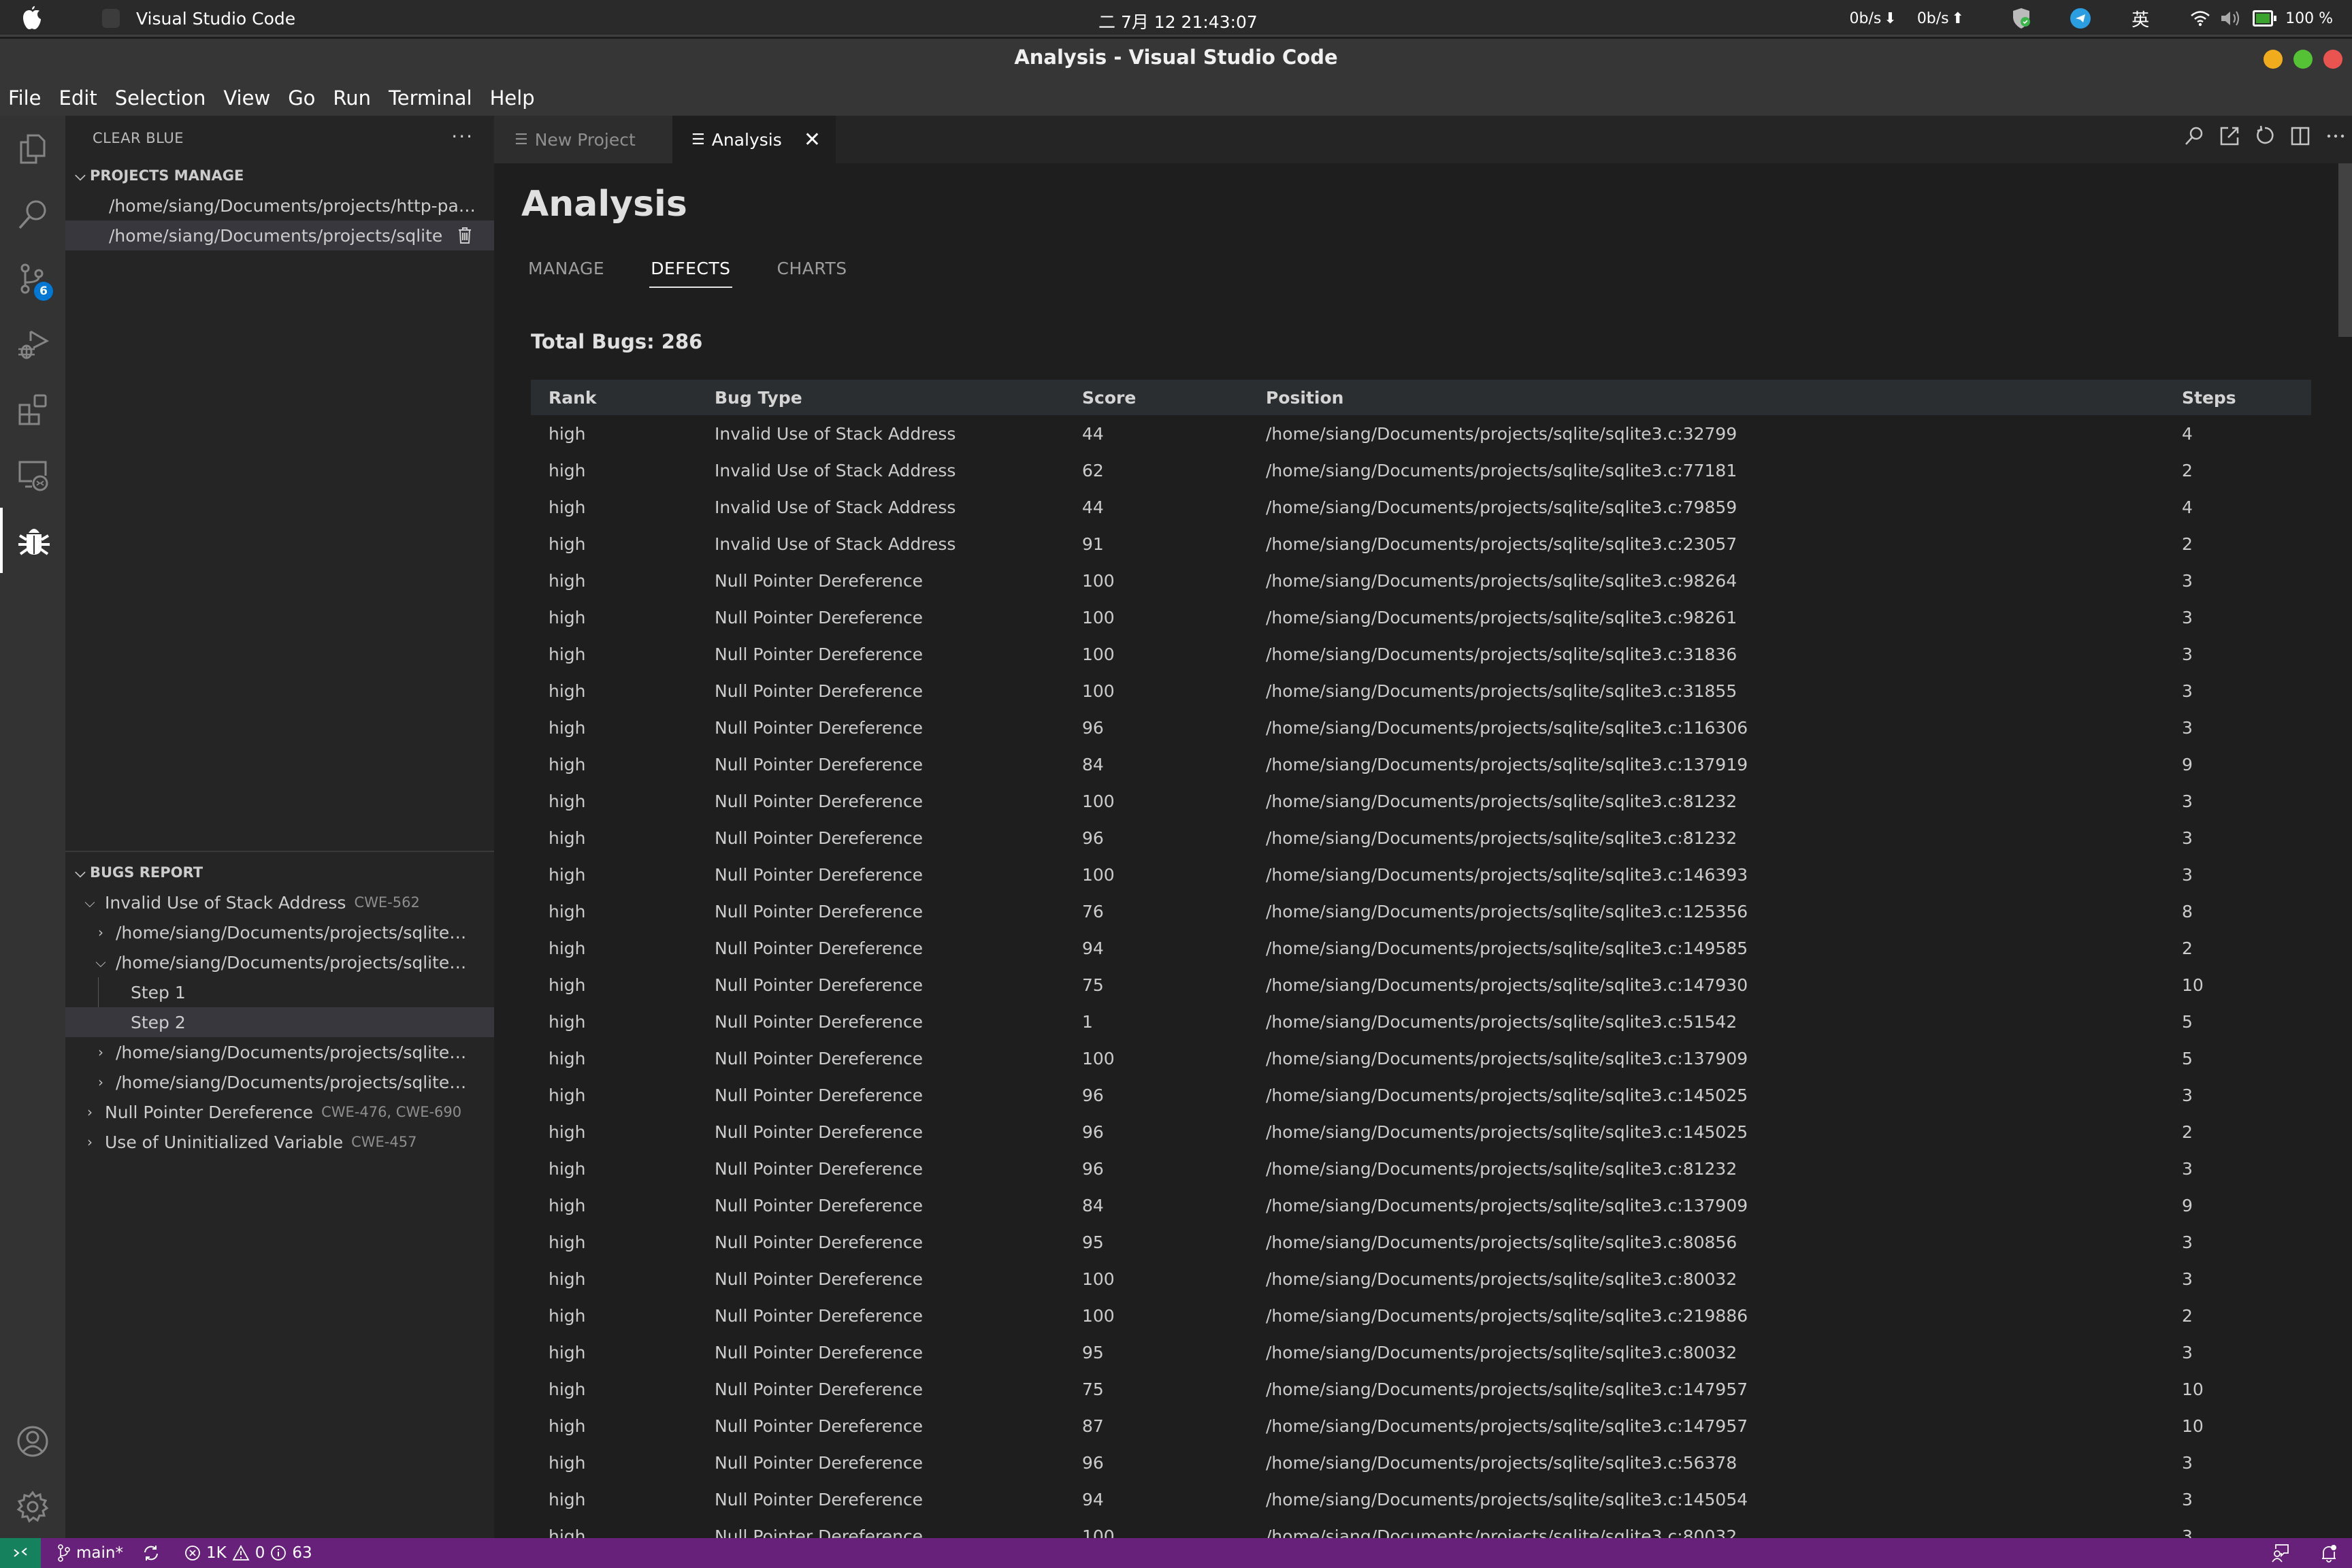 The height and width of the screenshot is (1568, 2352). Describe the element at coordinates (216, 19) in the screenshot. I see `active-app-name: Visual Studio Code` at that location.